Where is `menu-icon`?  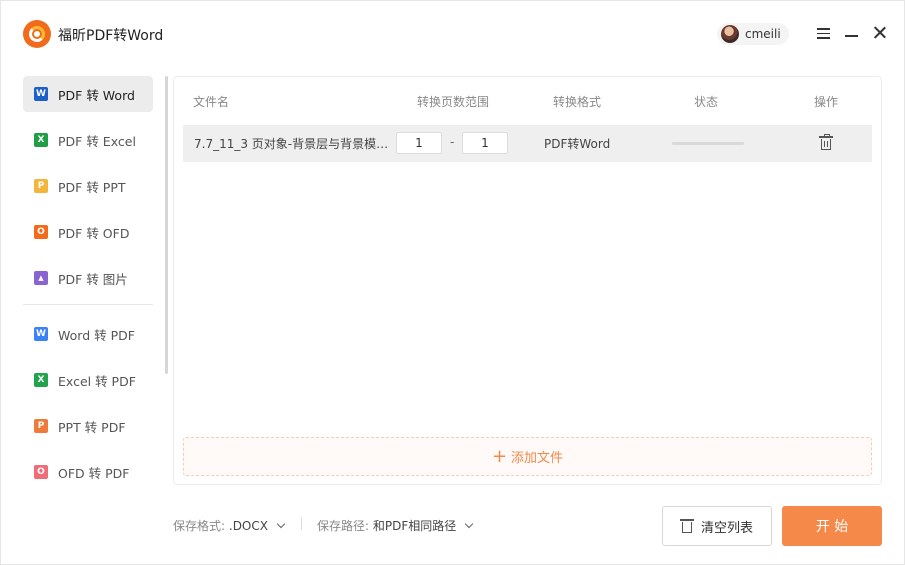 menu-icon is located at coordinates (824, 33).